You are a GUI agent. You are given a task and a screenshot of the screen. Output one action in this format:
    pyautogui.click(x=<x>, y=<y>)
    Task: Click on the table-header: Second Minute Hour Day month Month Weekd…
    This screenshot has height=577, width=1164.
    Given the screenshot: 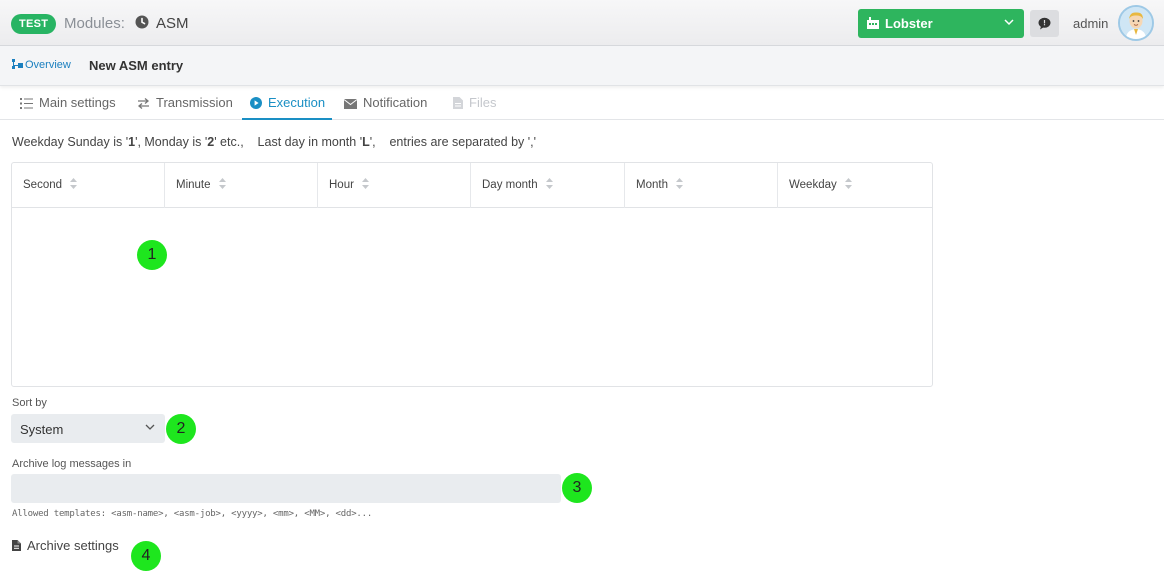 What is the action you would take?
    pyautogui.click(x=472, y=185)
    